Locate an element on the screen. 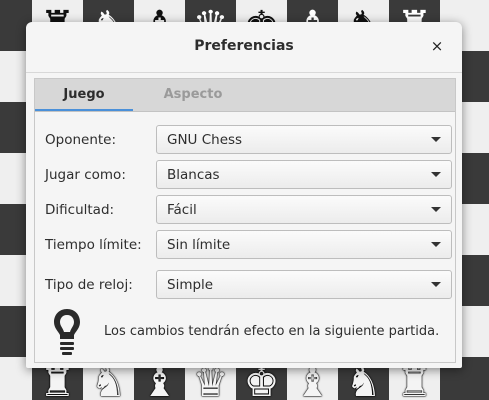 Image resolution: width=489 pixels, height=400 pixels. dialog-title: Preferencias is located at coordinates (244, 46).